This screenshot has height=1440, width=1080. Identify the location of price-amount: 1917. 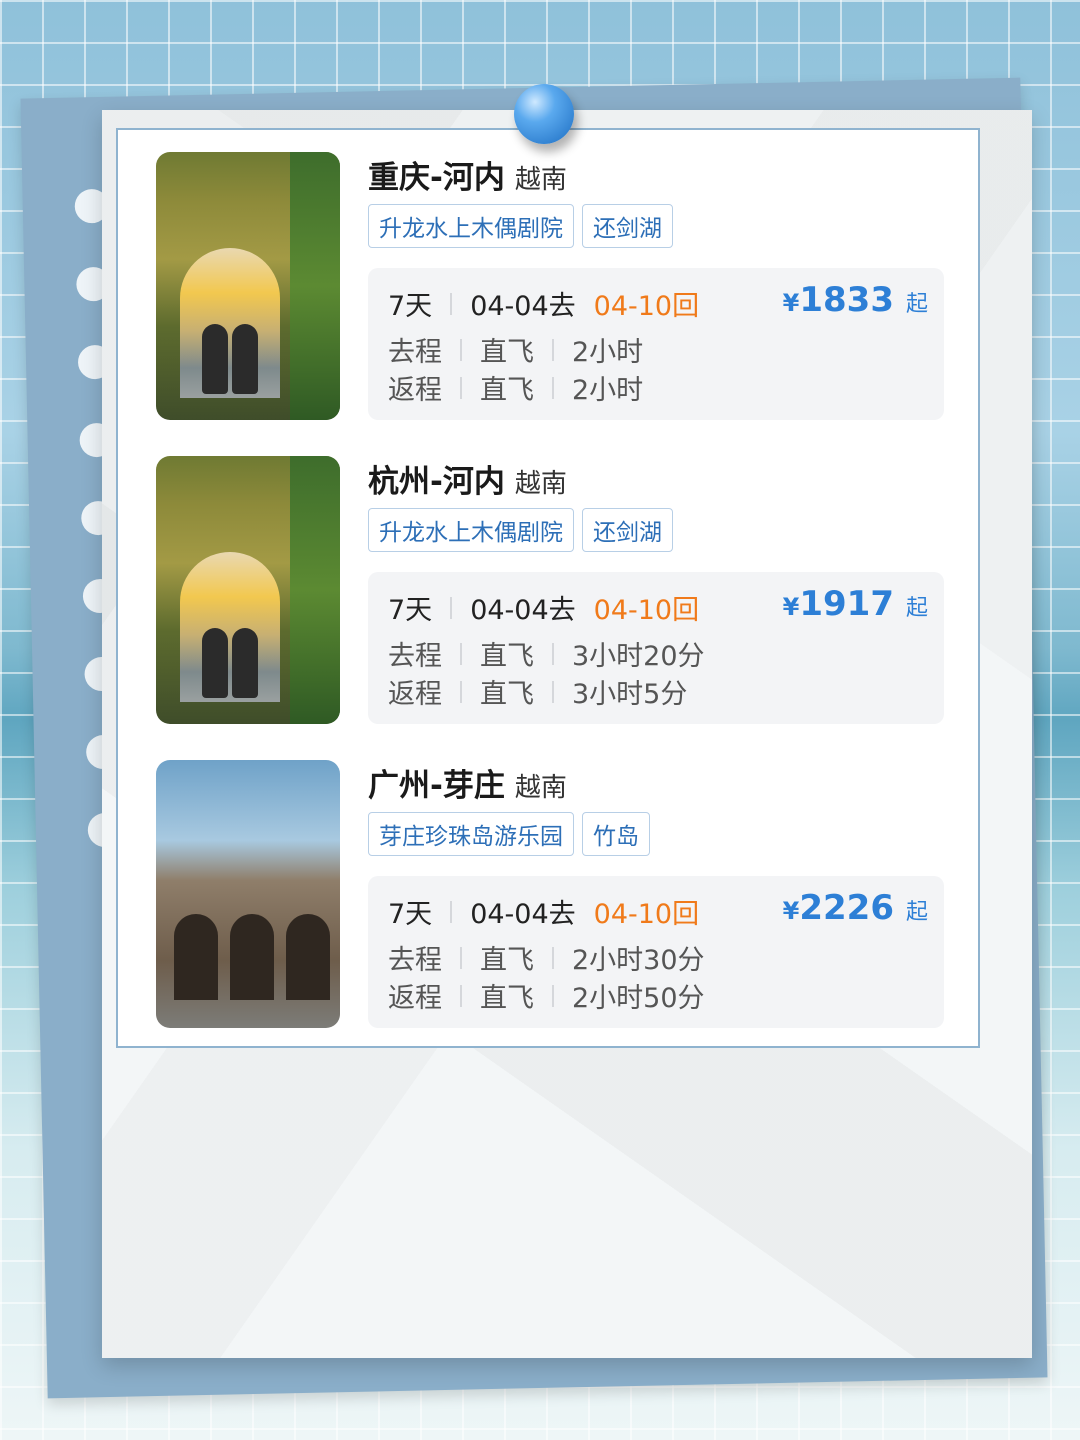
(846, 604).